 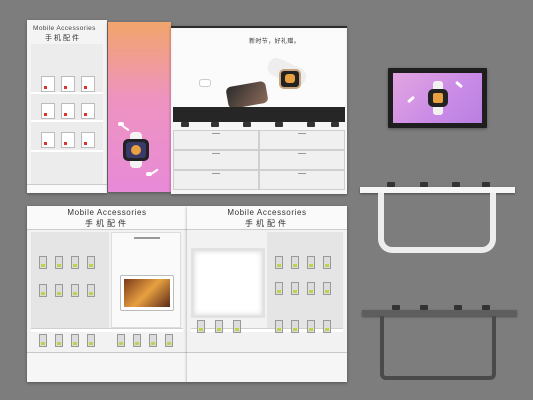 I want to click on tall-cabinet-title-cn: 手机配件, so click(x=63, y=38).